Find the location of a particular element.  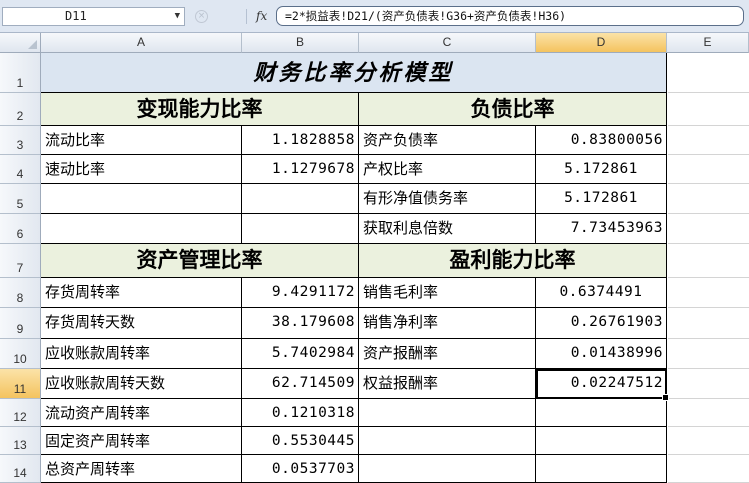

cell-c13 is located at coordinates (447, 441).